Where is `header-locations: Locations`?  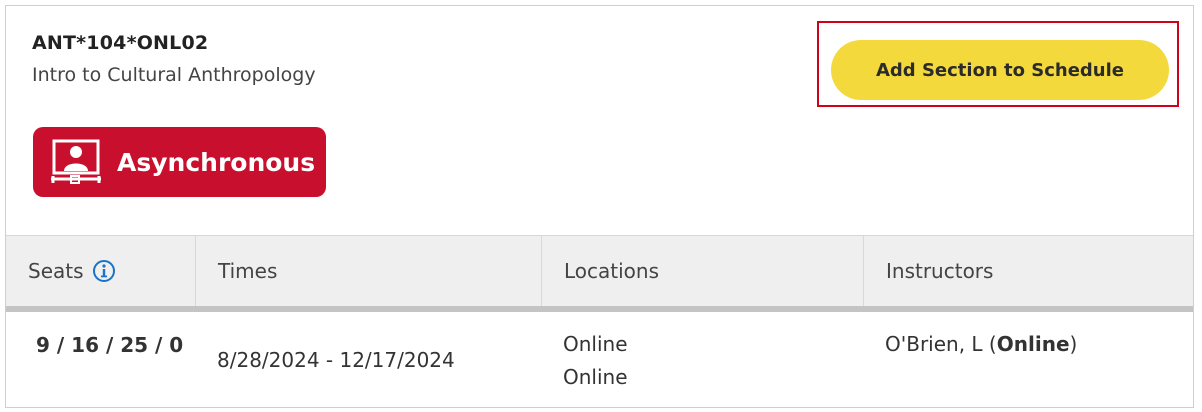 header-locations: Locations is located at coordinates (702, 271).